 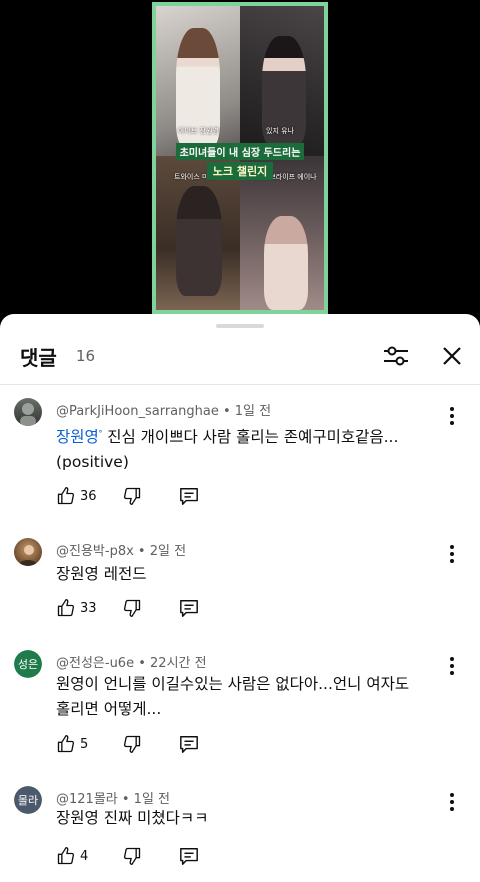 What do you see at coordinates (87, 799) in the screenshot?
I see `comment-author: @121몰라` at bounding box center [87, 799].